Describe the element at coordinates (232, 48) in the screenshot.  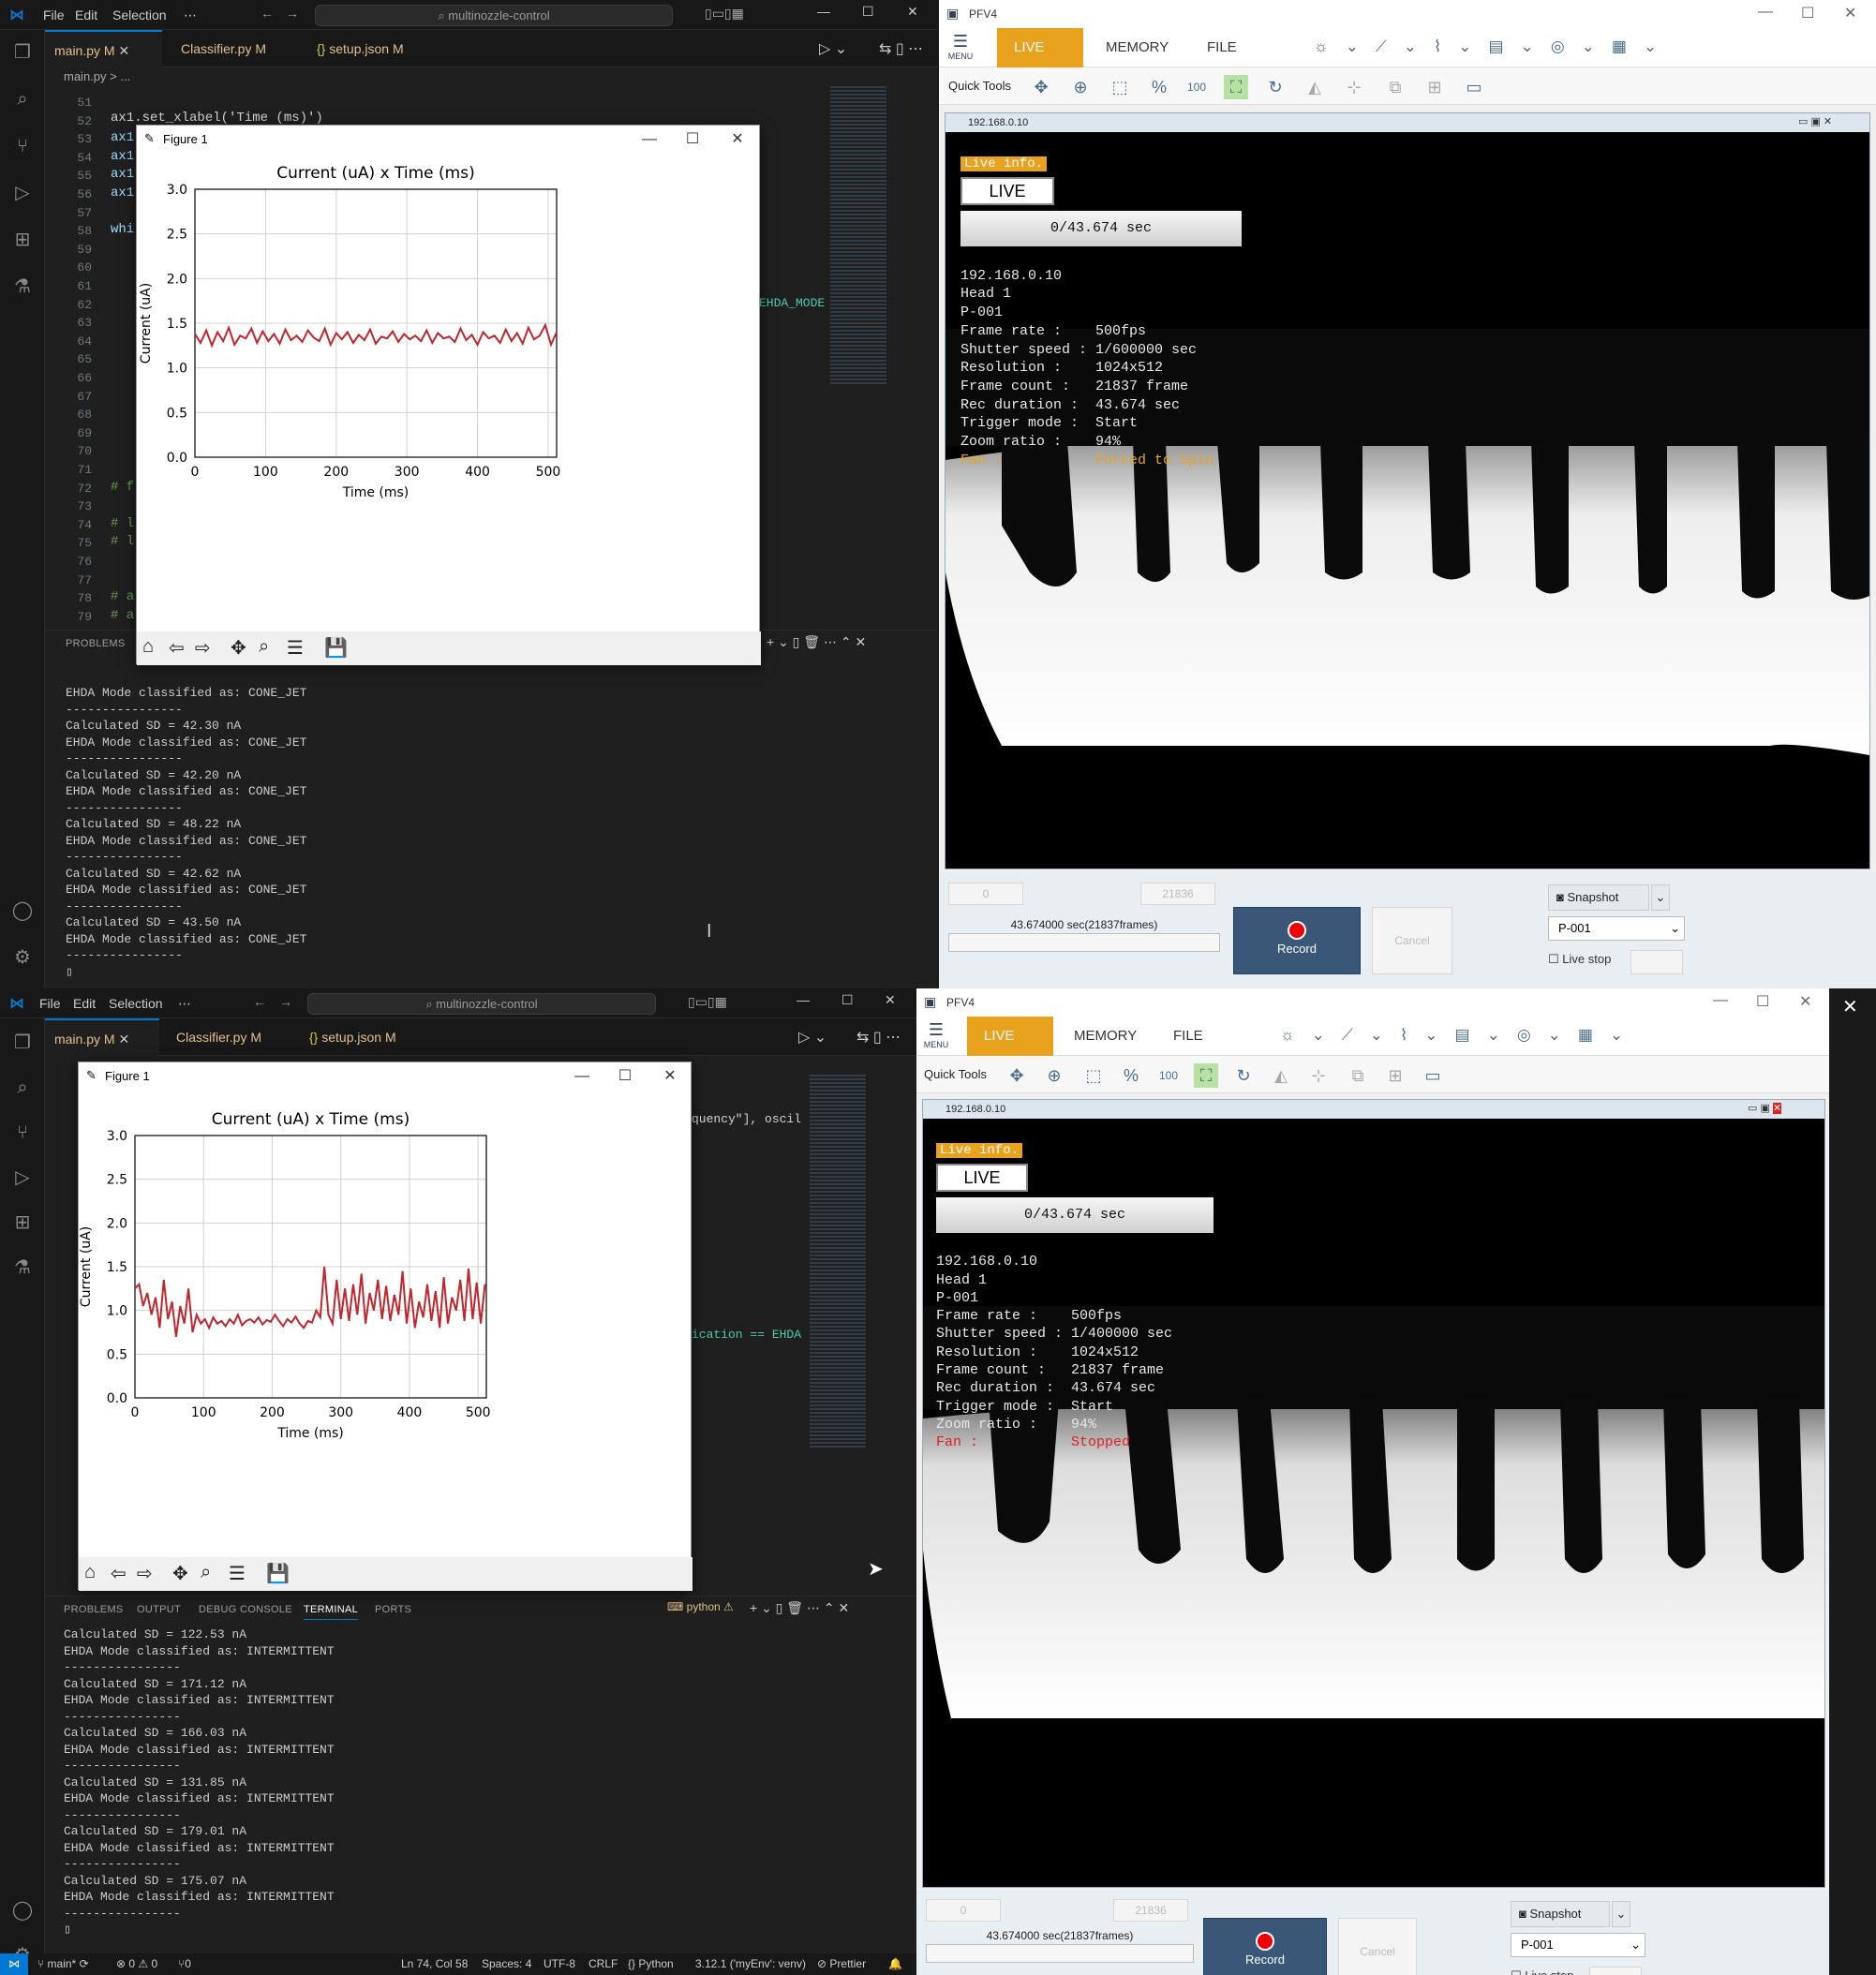
I see `tab-classifier-py: Classifier.py M` at that location.